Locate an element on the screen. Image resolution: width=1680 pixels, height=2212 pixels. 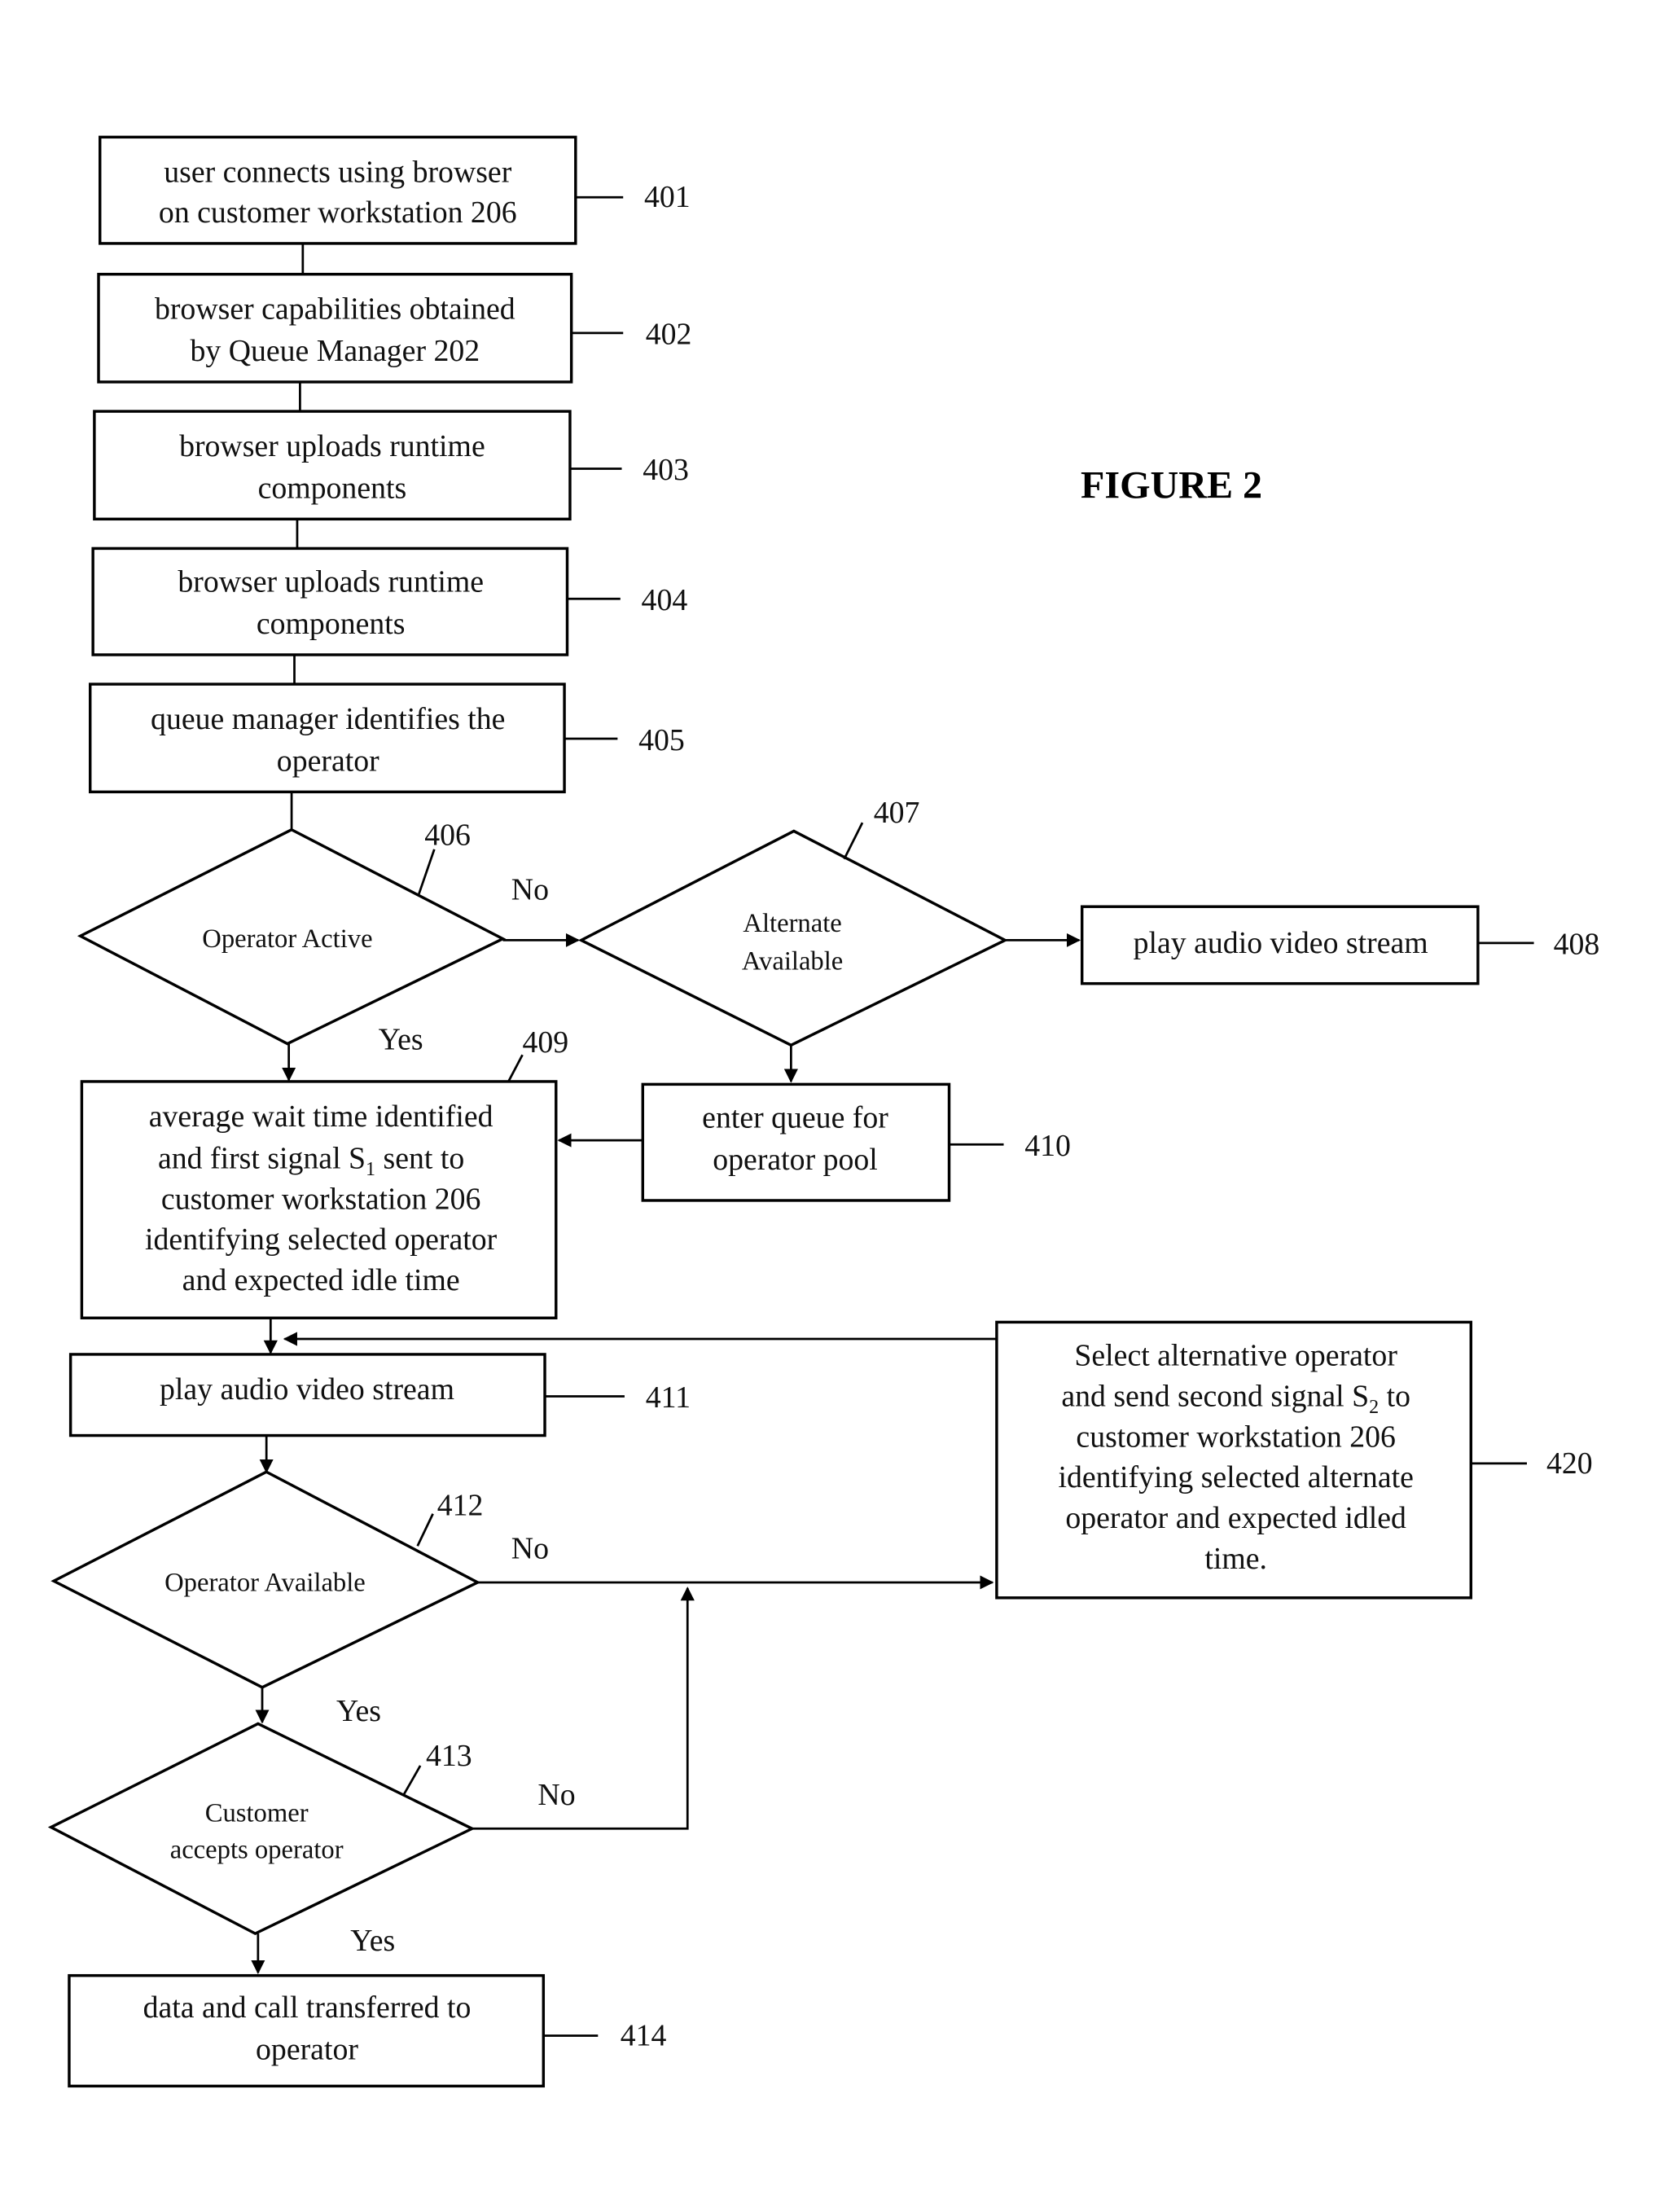
ref-number: 409 is located at coordinates (546, 1043).